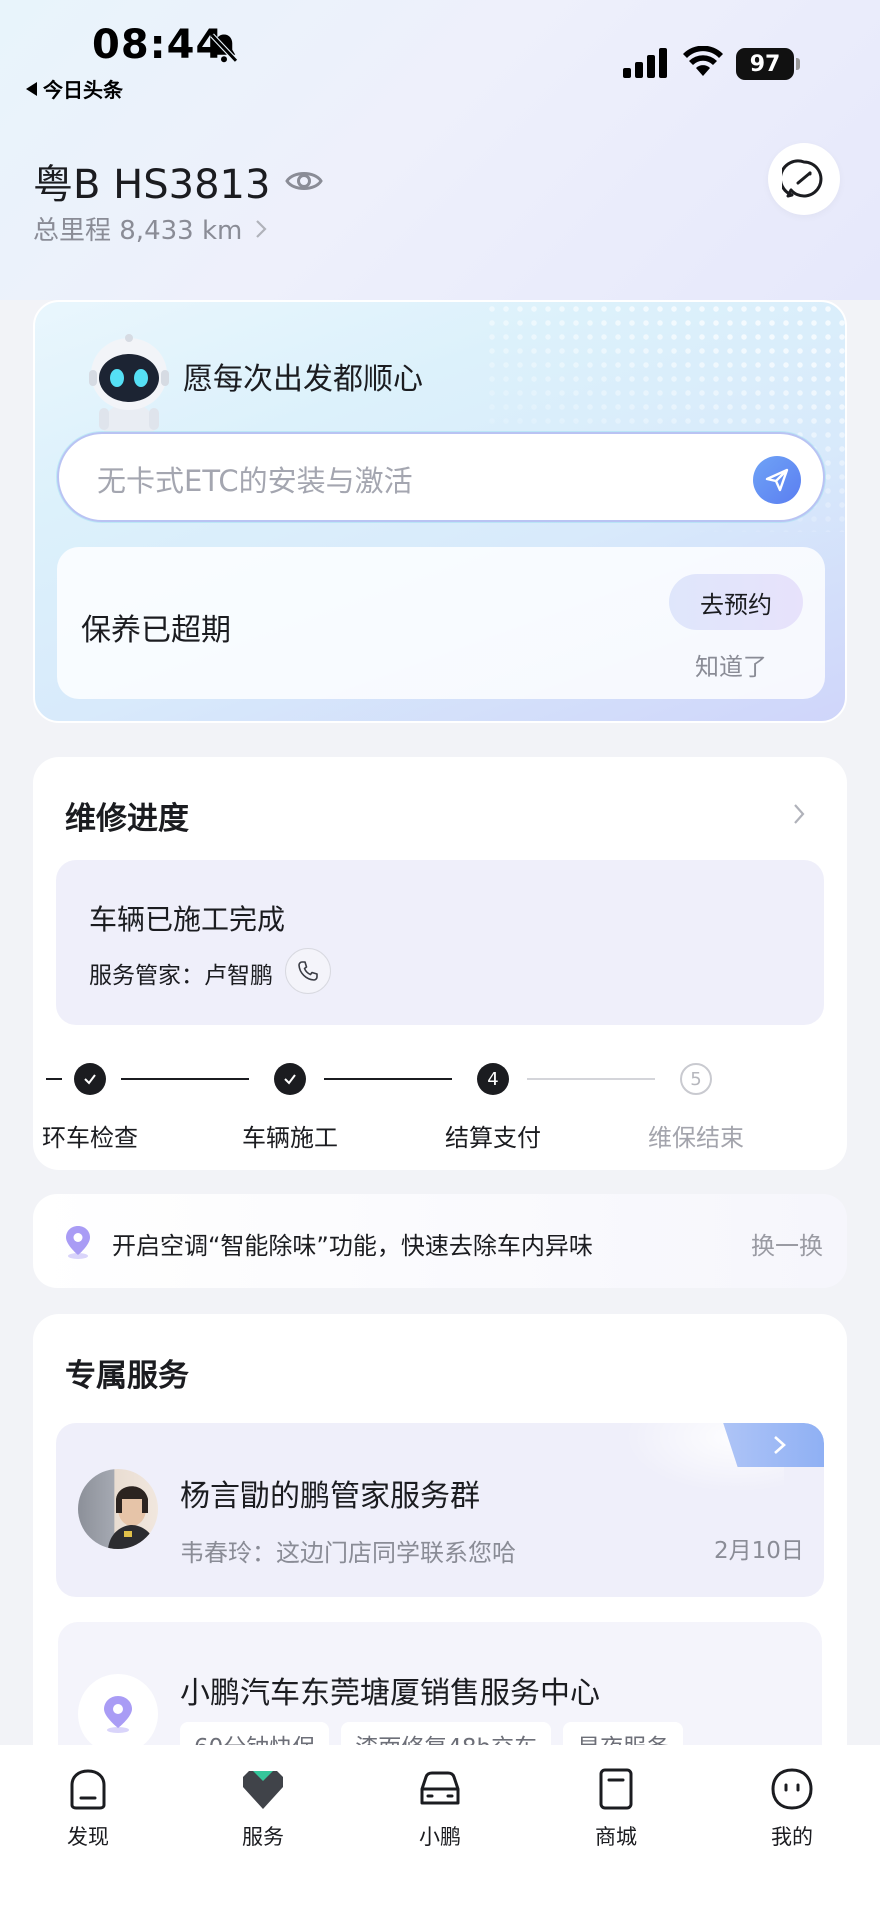 The width and height of the screenshot is (880, 1912). I want to click on nav-item-shop: 商城, so click(616, 1808).